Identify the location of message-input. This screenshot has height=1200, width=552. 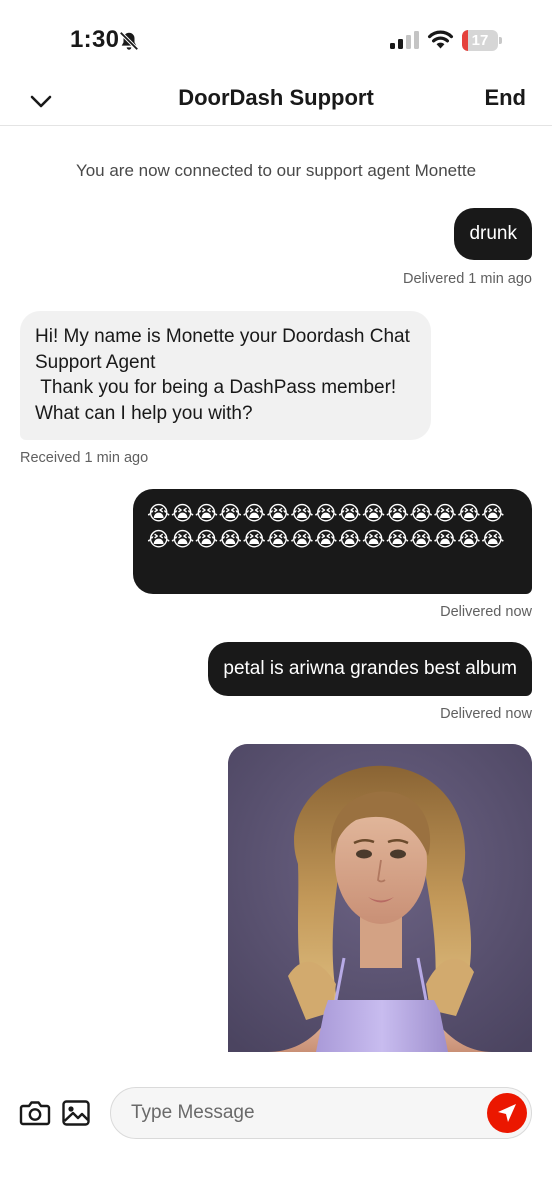
(321, 1113).